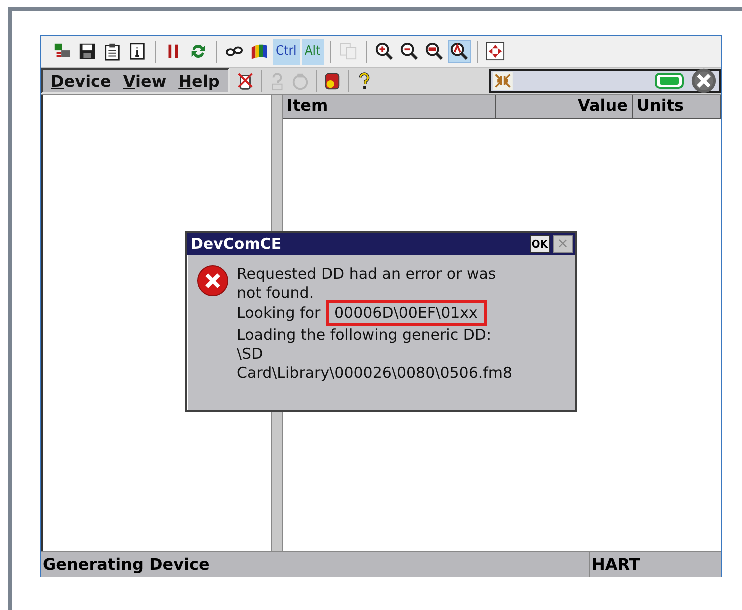 The image size is (742, 610). I want to click on dialog-title: DevComCE, so click(236, 244).